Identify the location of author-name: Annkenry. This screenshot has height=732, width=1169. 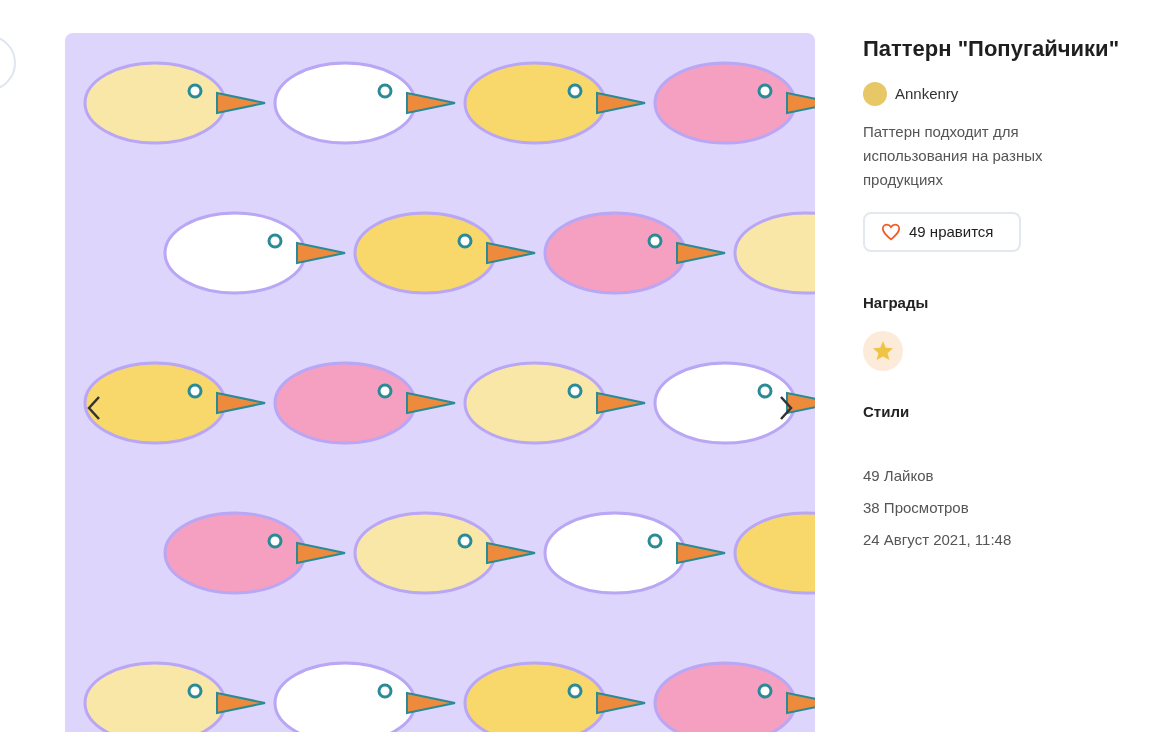
(927, 94).